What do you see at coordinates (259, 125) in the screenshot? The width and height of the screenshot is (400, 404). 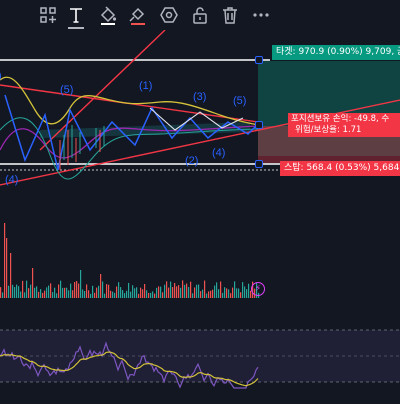 I see `entry-handle` at bounding box center [259, 125].